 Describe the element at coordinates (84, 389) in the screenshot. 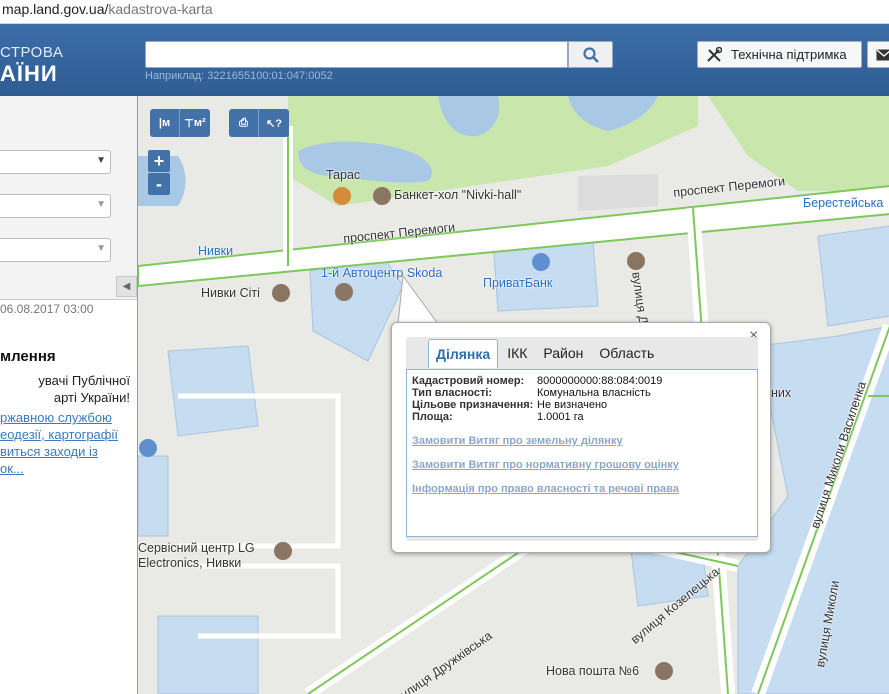

I see `notice-text: увачі Публічної арті України!` at that location.